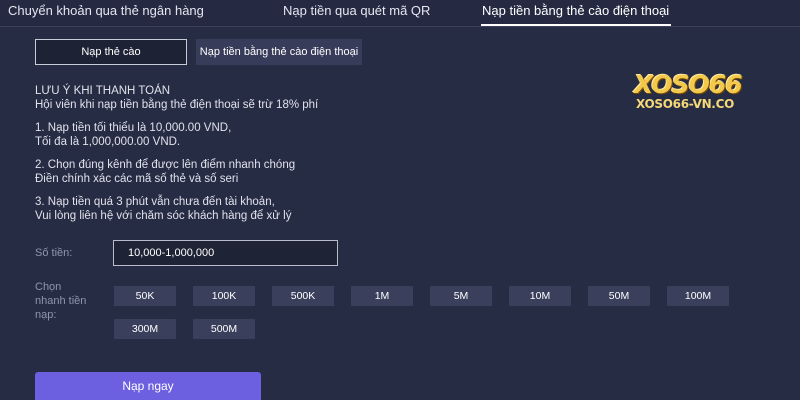 The height and width of the screenshot is (400, 800). Describe the element at coordinates (54, 253) in the screenshot. I see `amount-label: Số tiền:` at that location.